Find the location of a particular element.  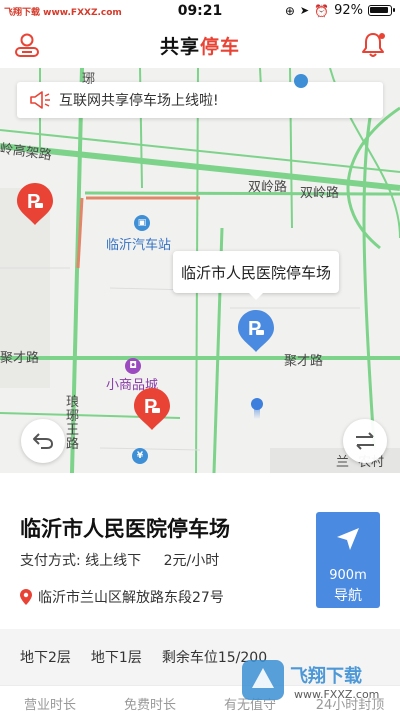

watermark-logo: 飞翔下载 www.FXXZ.com is located at coordinates (310, 680).